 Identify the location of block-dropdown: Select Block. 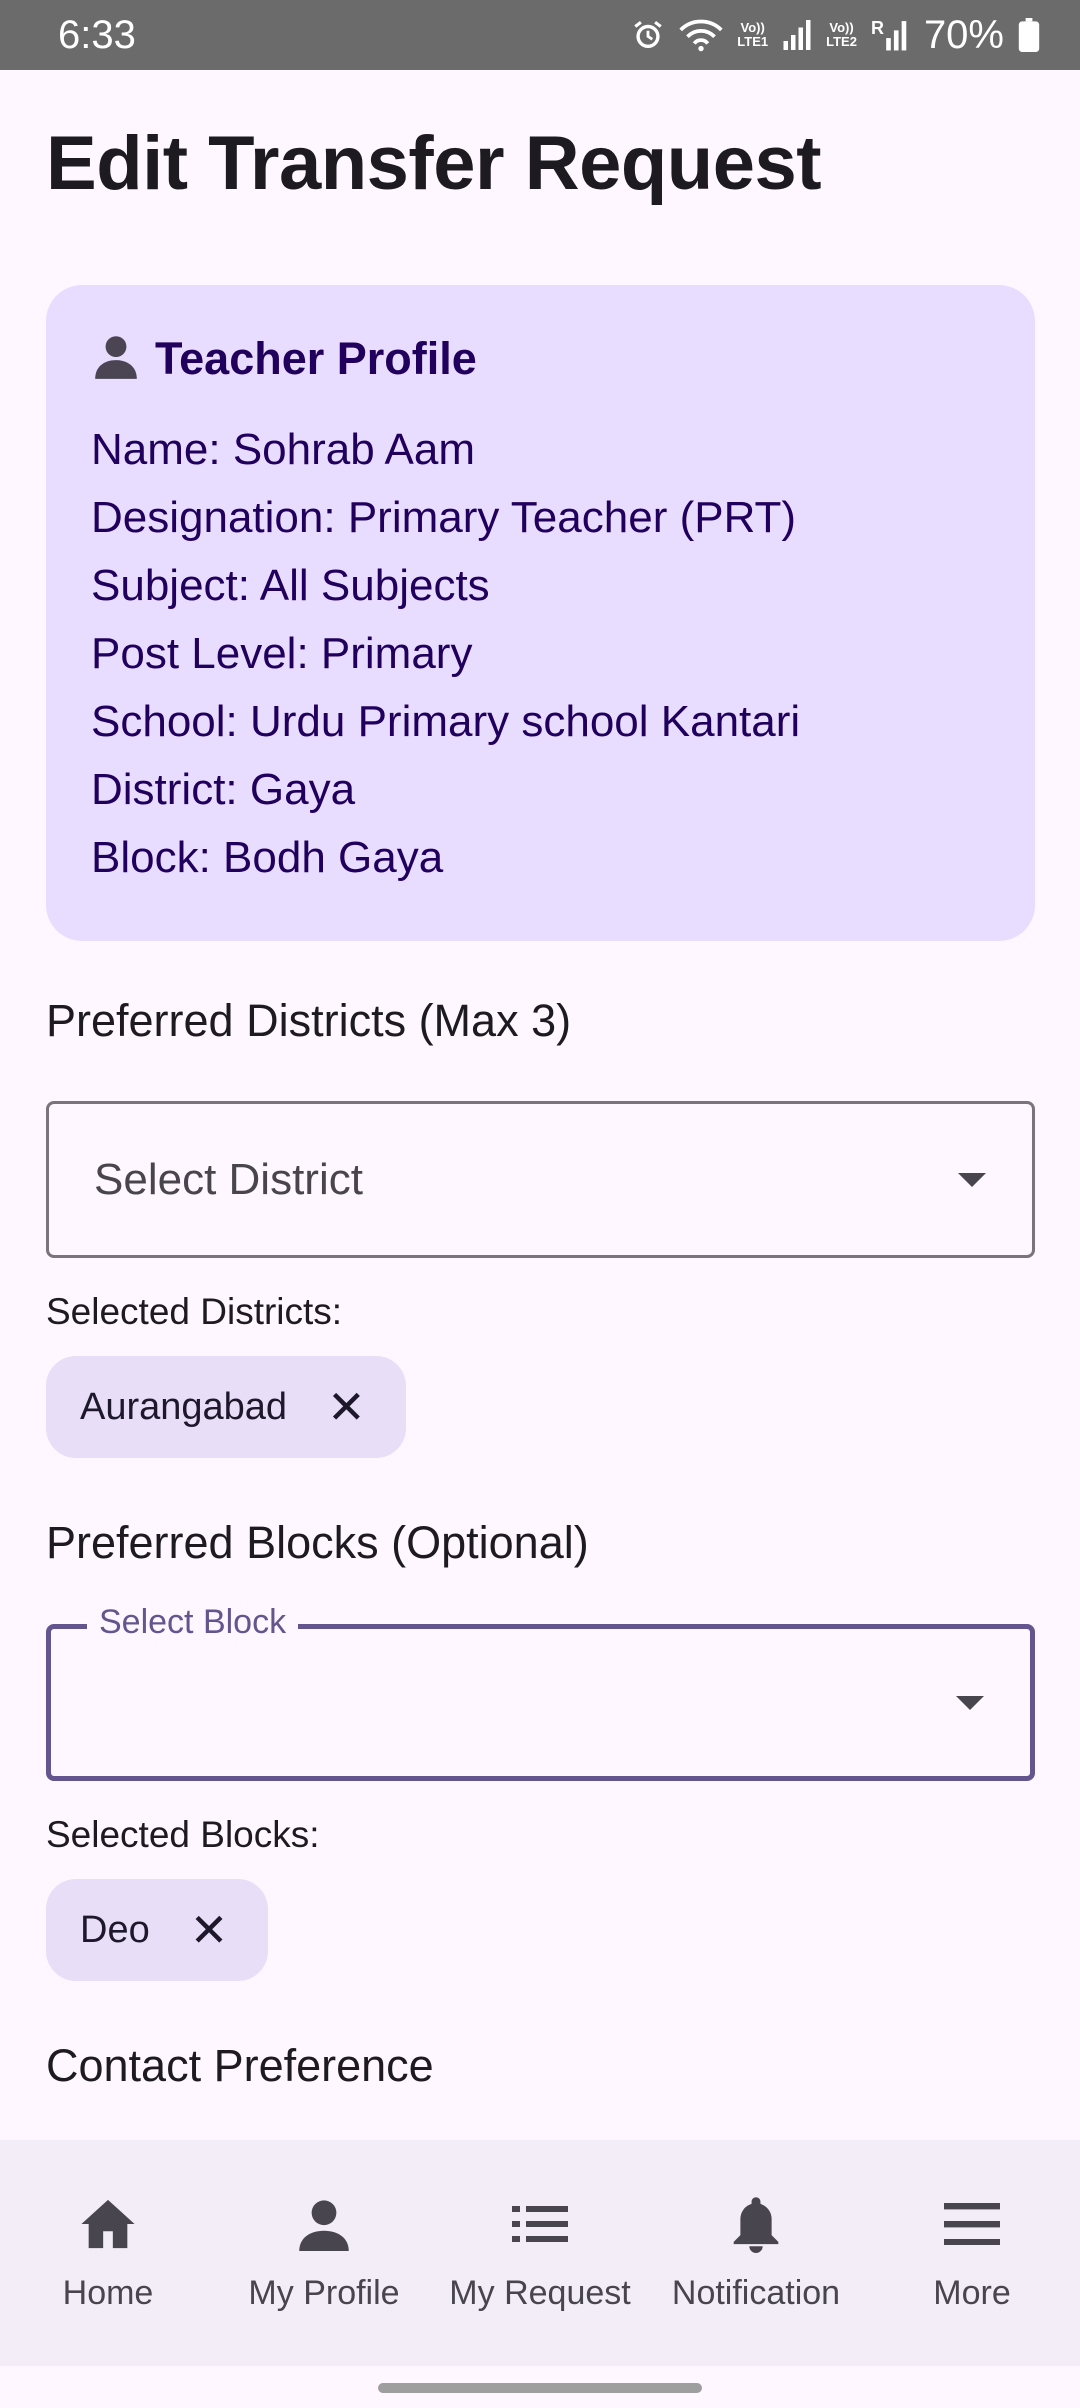
(540, 1692).